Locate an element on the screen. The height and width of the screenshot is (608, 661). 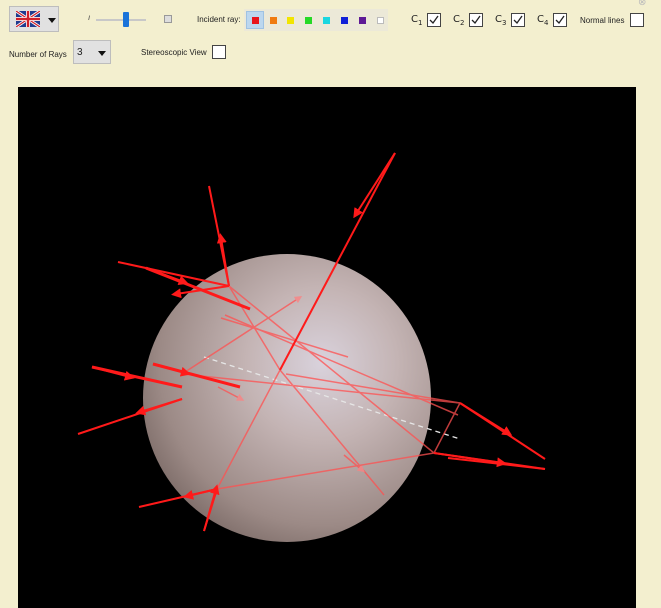
color-swatch-cyan is located at coordinates (326, 20).